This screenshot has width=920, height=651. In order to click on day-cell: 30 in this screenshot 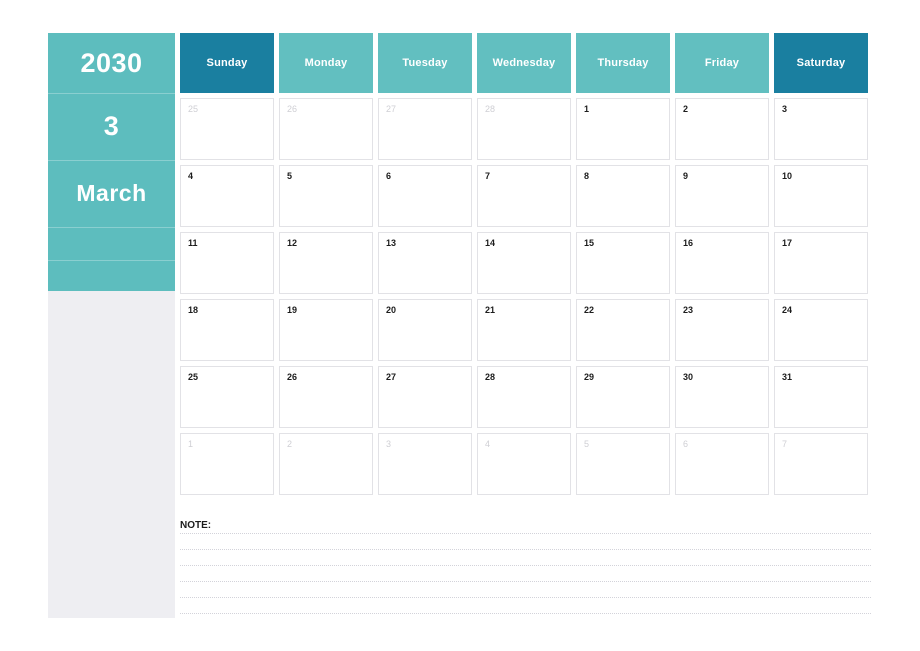, I will do `click(722, 397)`.